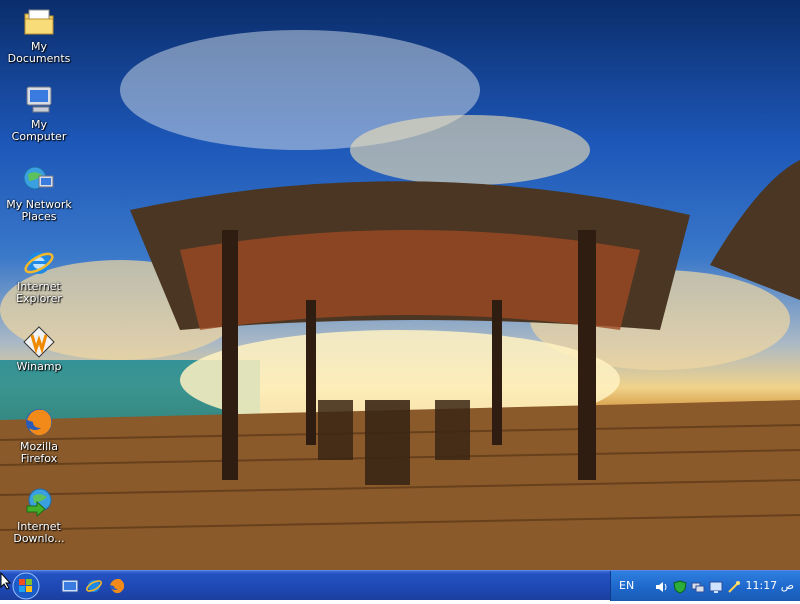  What do you see at coordinates (39, 342) in the screenshot?
I see `winamp-icon` at bounding box center [39, 342].